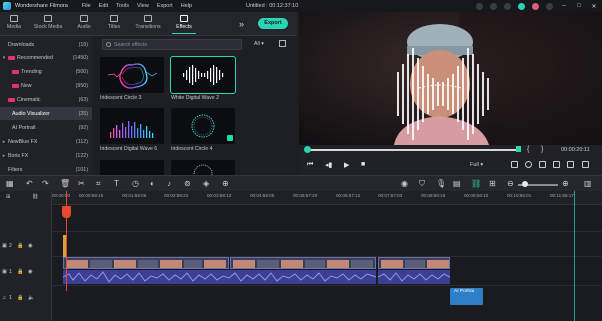 Image resolution: width=602 pixels, height=321 pixels. What do you see at coordinates (542, 164) in the screenshot?
I see `volume-icon` at bounding box center [542, 164].